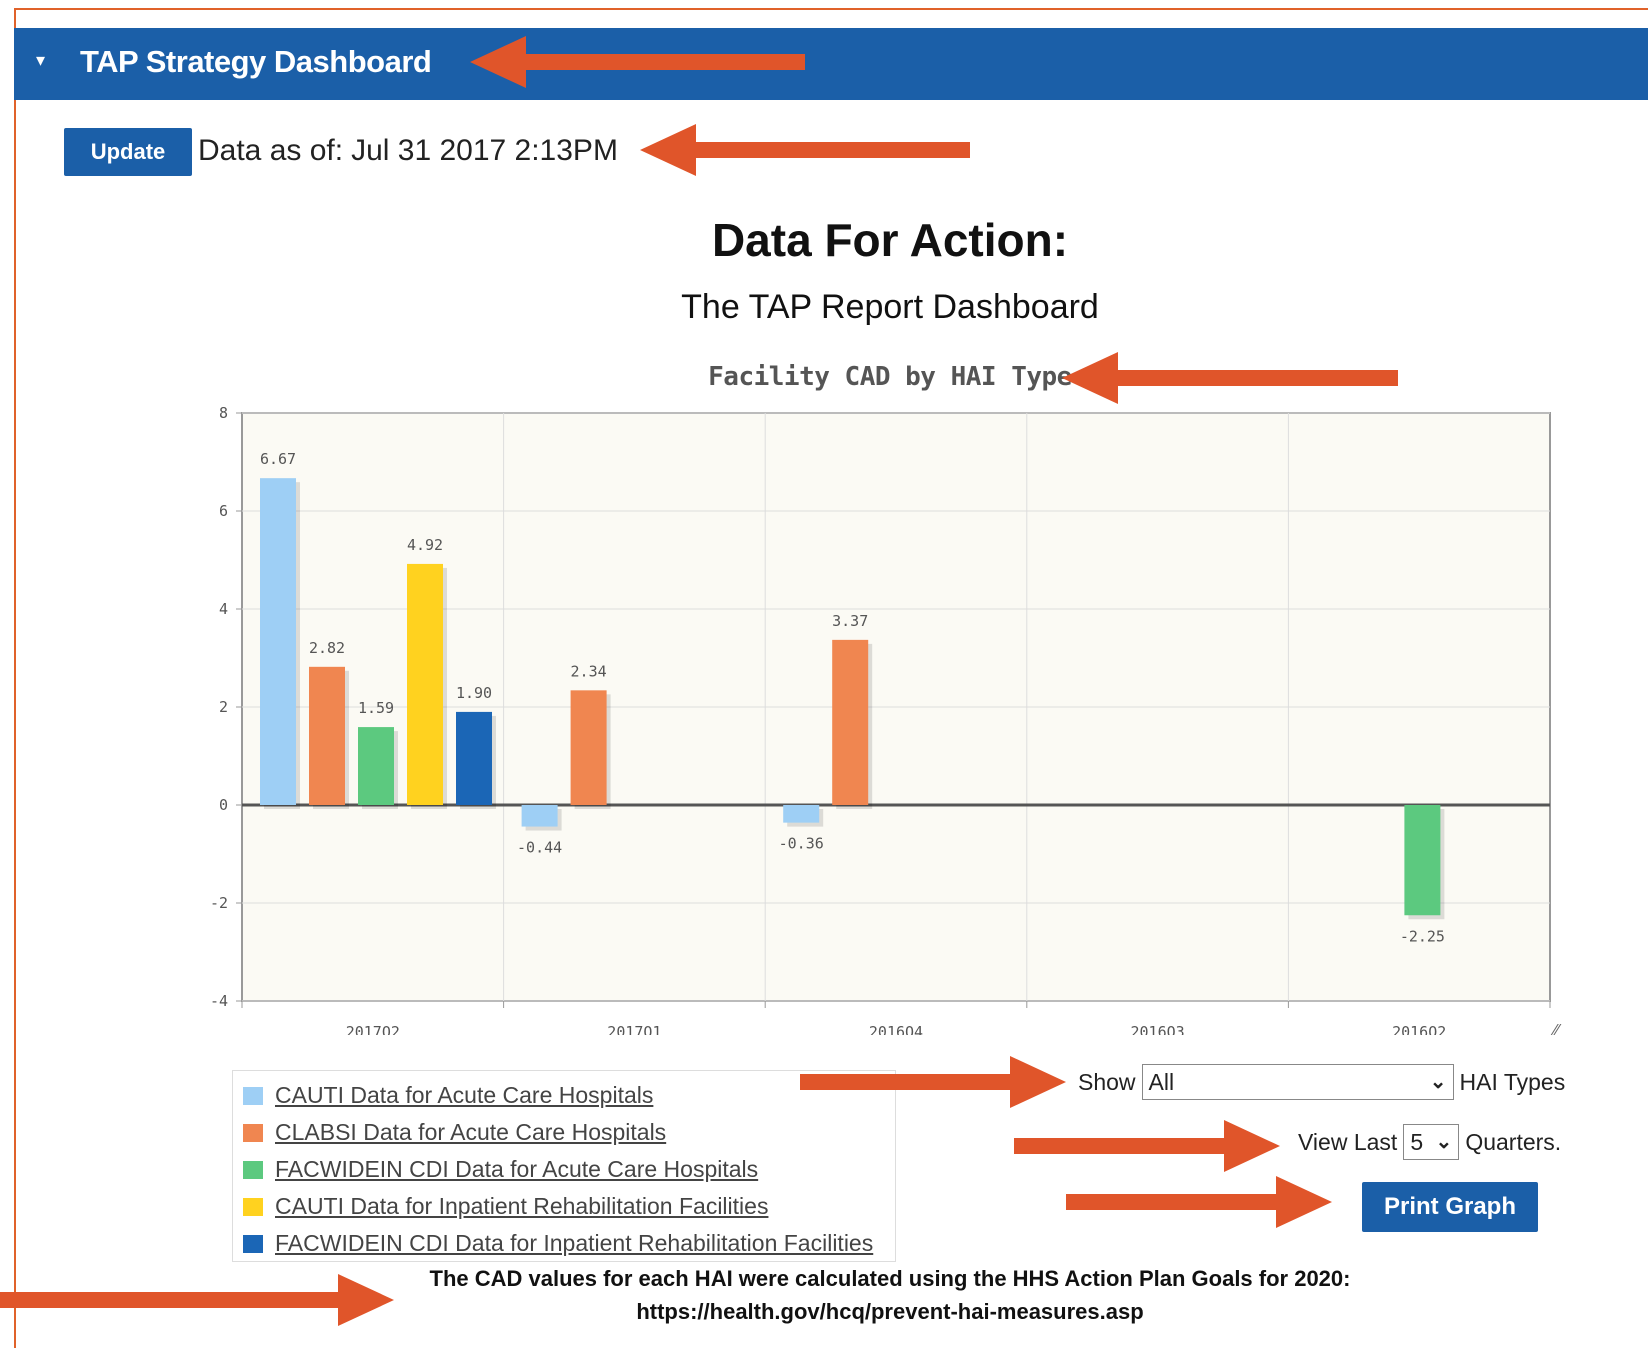  What do you see at coordinates (376, 708) in the screenshot?
I see `data-label: 1.59` at bounding box center [376, 708].